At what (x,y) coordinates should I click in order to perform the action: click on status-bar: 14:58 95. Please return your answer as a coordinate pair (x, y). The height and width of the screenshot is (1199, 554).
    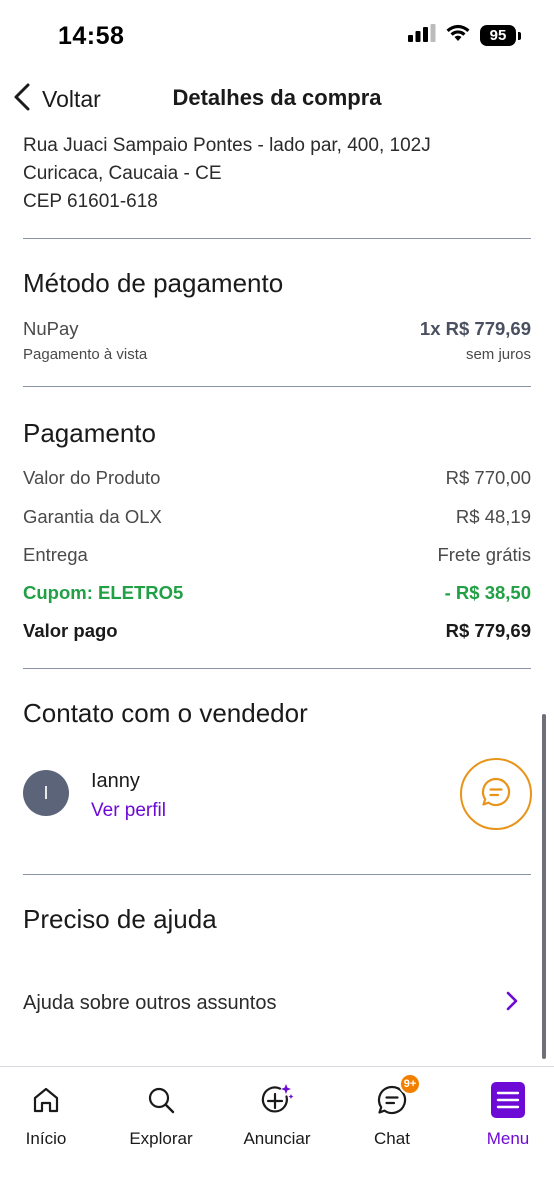
    Looking at the image, I should click on (277, 35).